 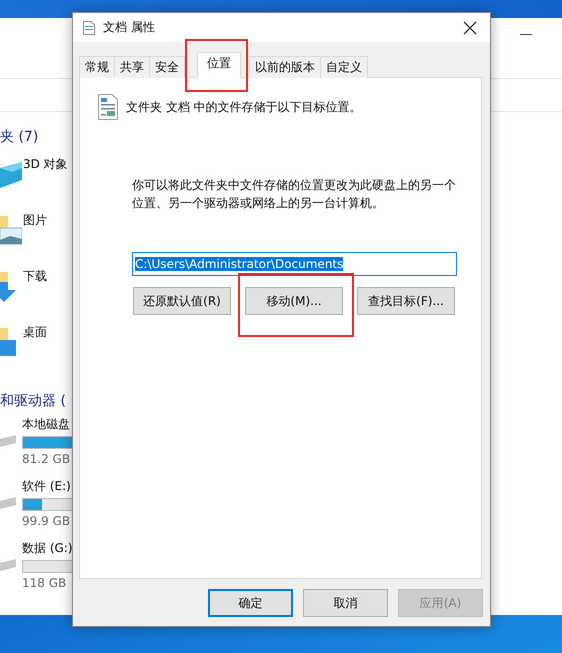 What do you see at coordinates (345, 603) in the screenshot?
I see `dialog-button: 取消` at bounding box center [345, 603].